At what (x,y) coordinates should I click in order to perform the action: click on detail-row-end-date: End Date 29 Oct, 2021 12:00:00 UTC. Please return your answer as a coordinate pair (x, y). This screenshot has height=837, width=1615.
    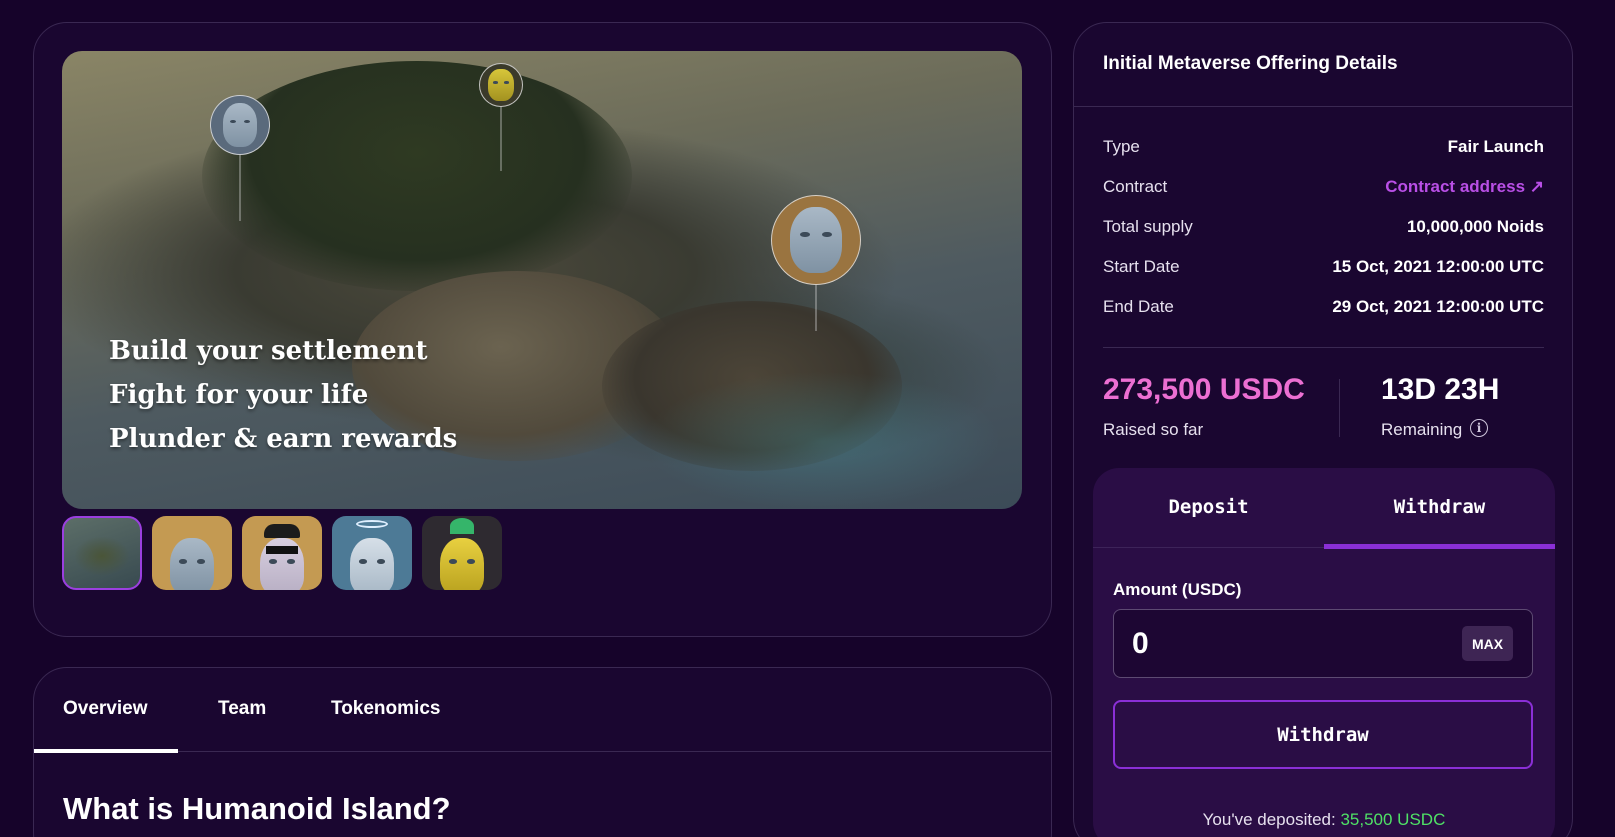
    Looking at the image, I should click on (1323, 307).